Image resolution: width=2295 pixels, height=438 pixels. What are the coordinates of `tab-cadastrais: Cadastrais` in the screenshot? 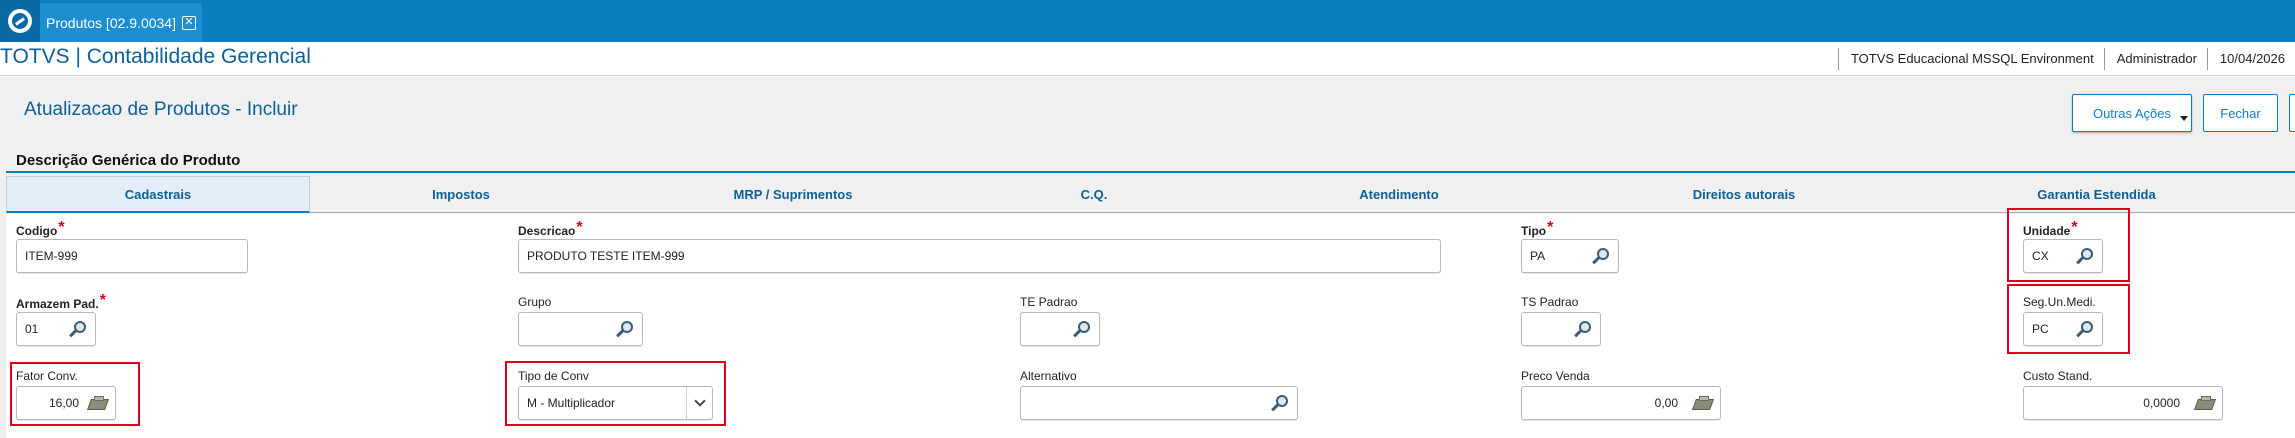 It's located at (158, 194).